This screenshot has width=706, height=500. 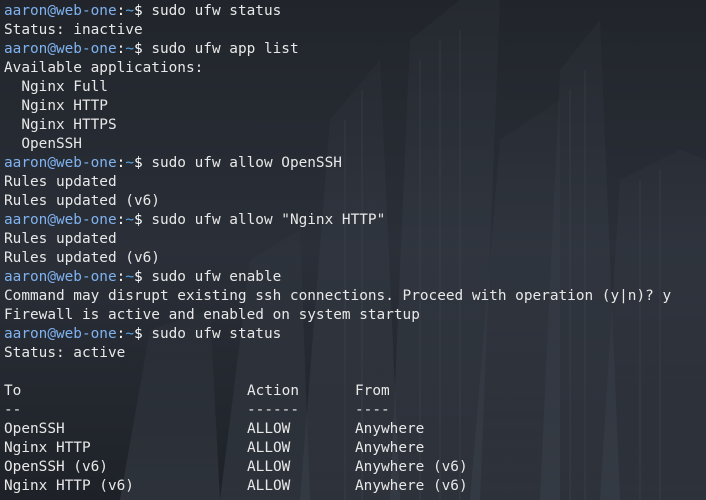 What do you see at coordinates (355, 106) in the screenshot?
I see `output-line: Nginx HTTP` at bounding box center [355, 106].